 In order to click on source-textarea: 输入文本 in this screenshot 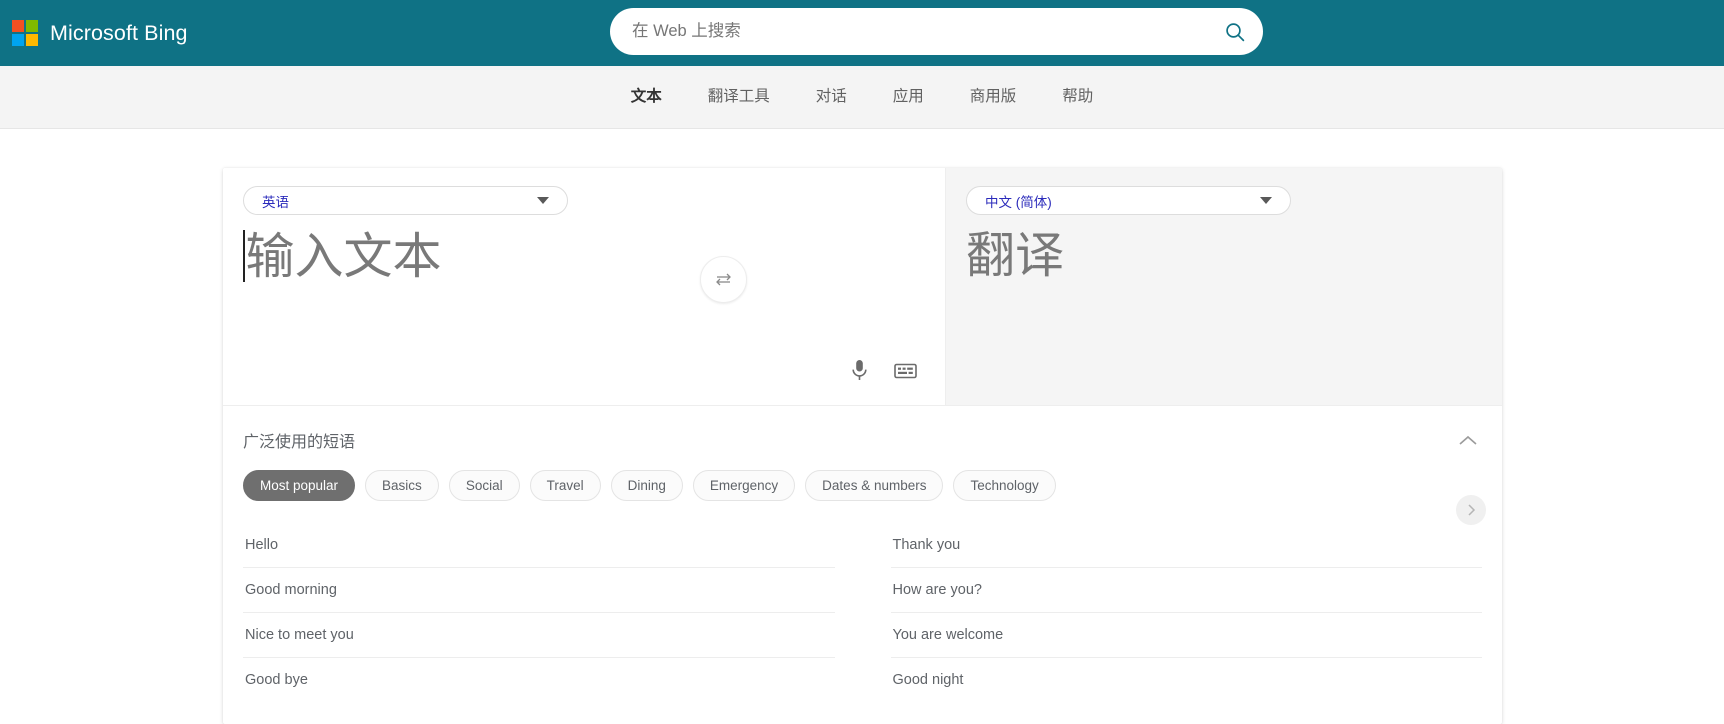, I will do `click(342, 257)`.